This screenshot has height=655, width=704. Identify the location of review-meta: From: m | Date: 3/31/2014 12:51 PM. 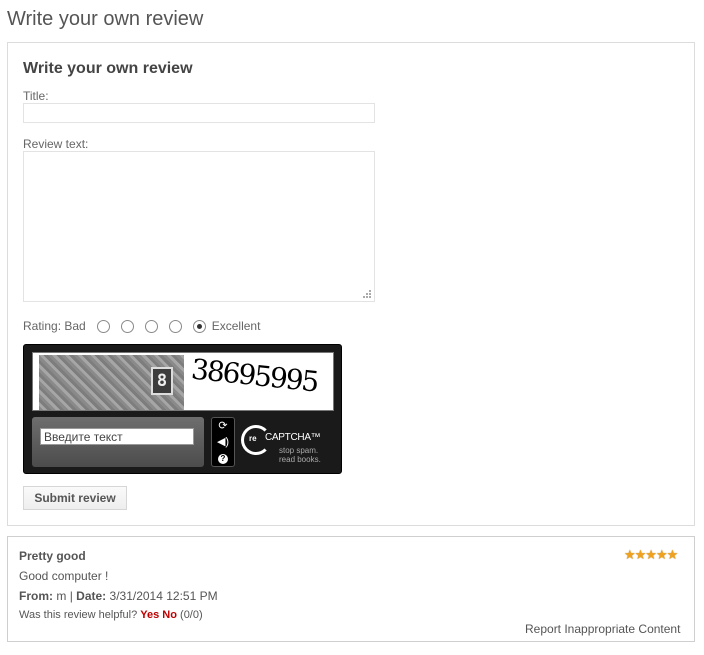
(118, 596).